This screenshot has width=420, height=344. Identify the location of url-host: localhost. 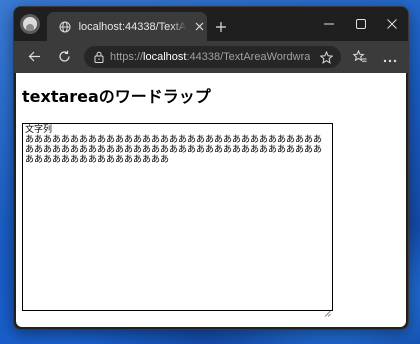
(165, 57).